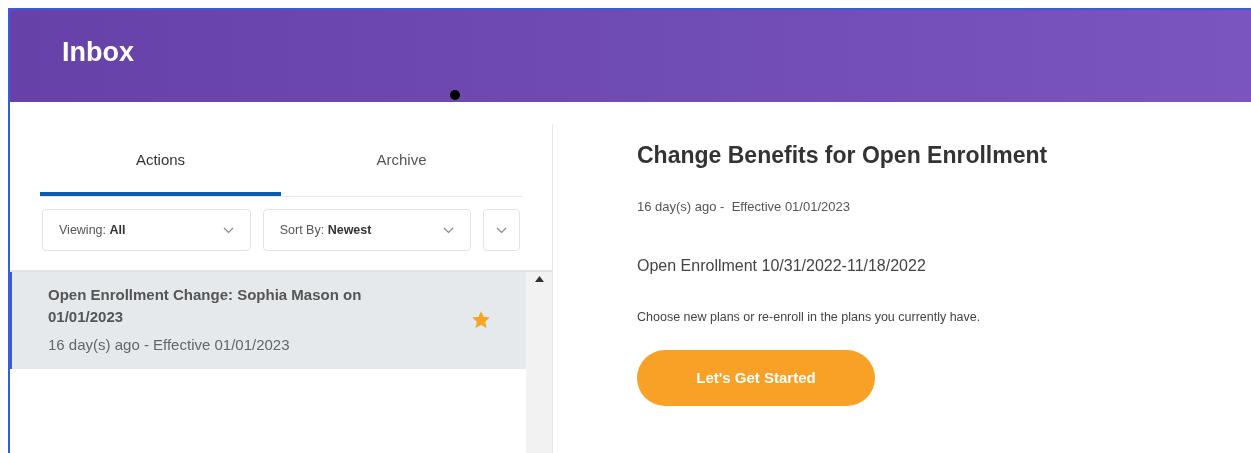  I want to click on inbox-item: Open Enrollment Change: Sophia Mason on 01/01/2023 16 day(s) ago - Effective 01/01/2023, so click(268, 320).